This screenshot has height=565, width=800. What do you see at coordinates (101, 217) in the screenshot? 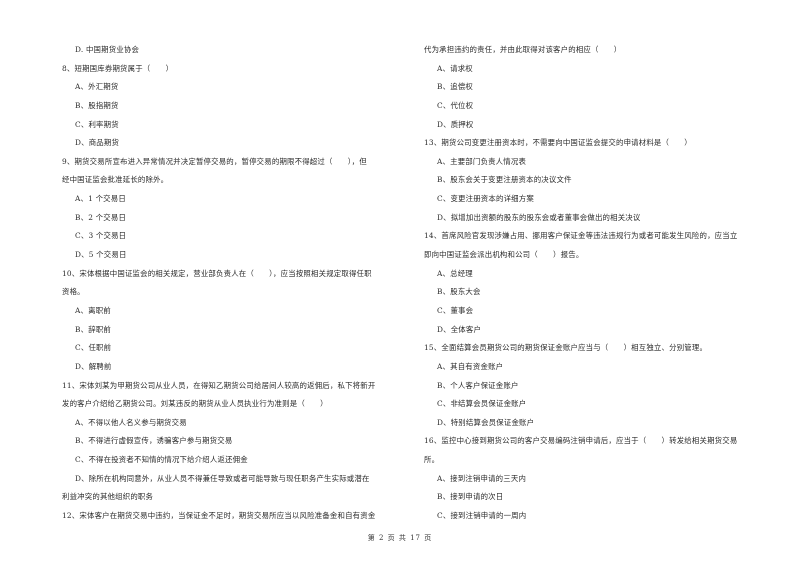
I see `answer-option: B、2 个交易日` at bounding box center [101, 217].